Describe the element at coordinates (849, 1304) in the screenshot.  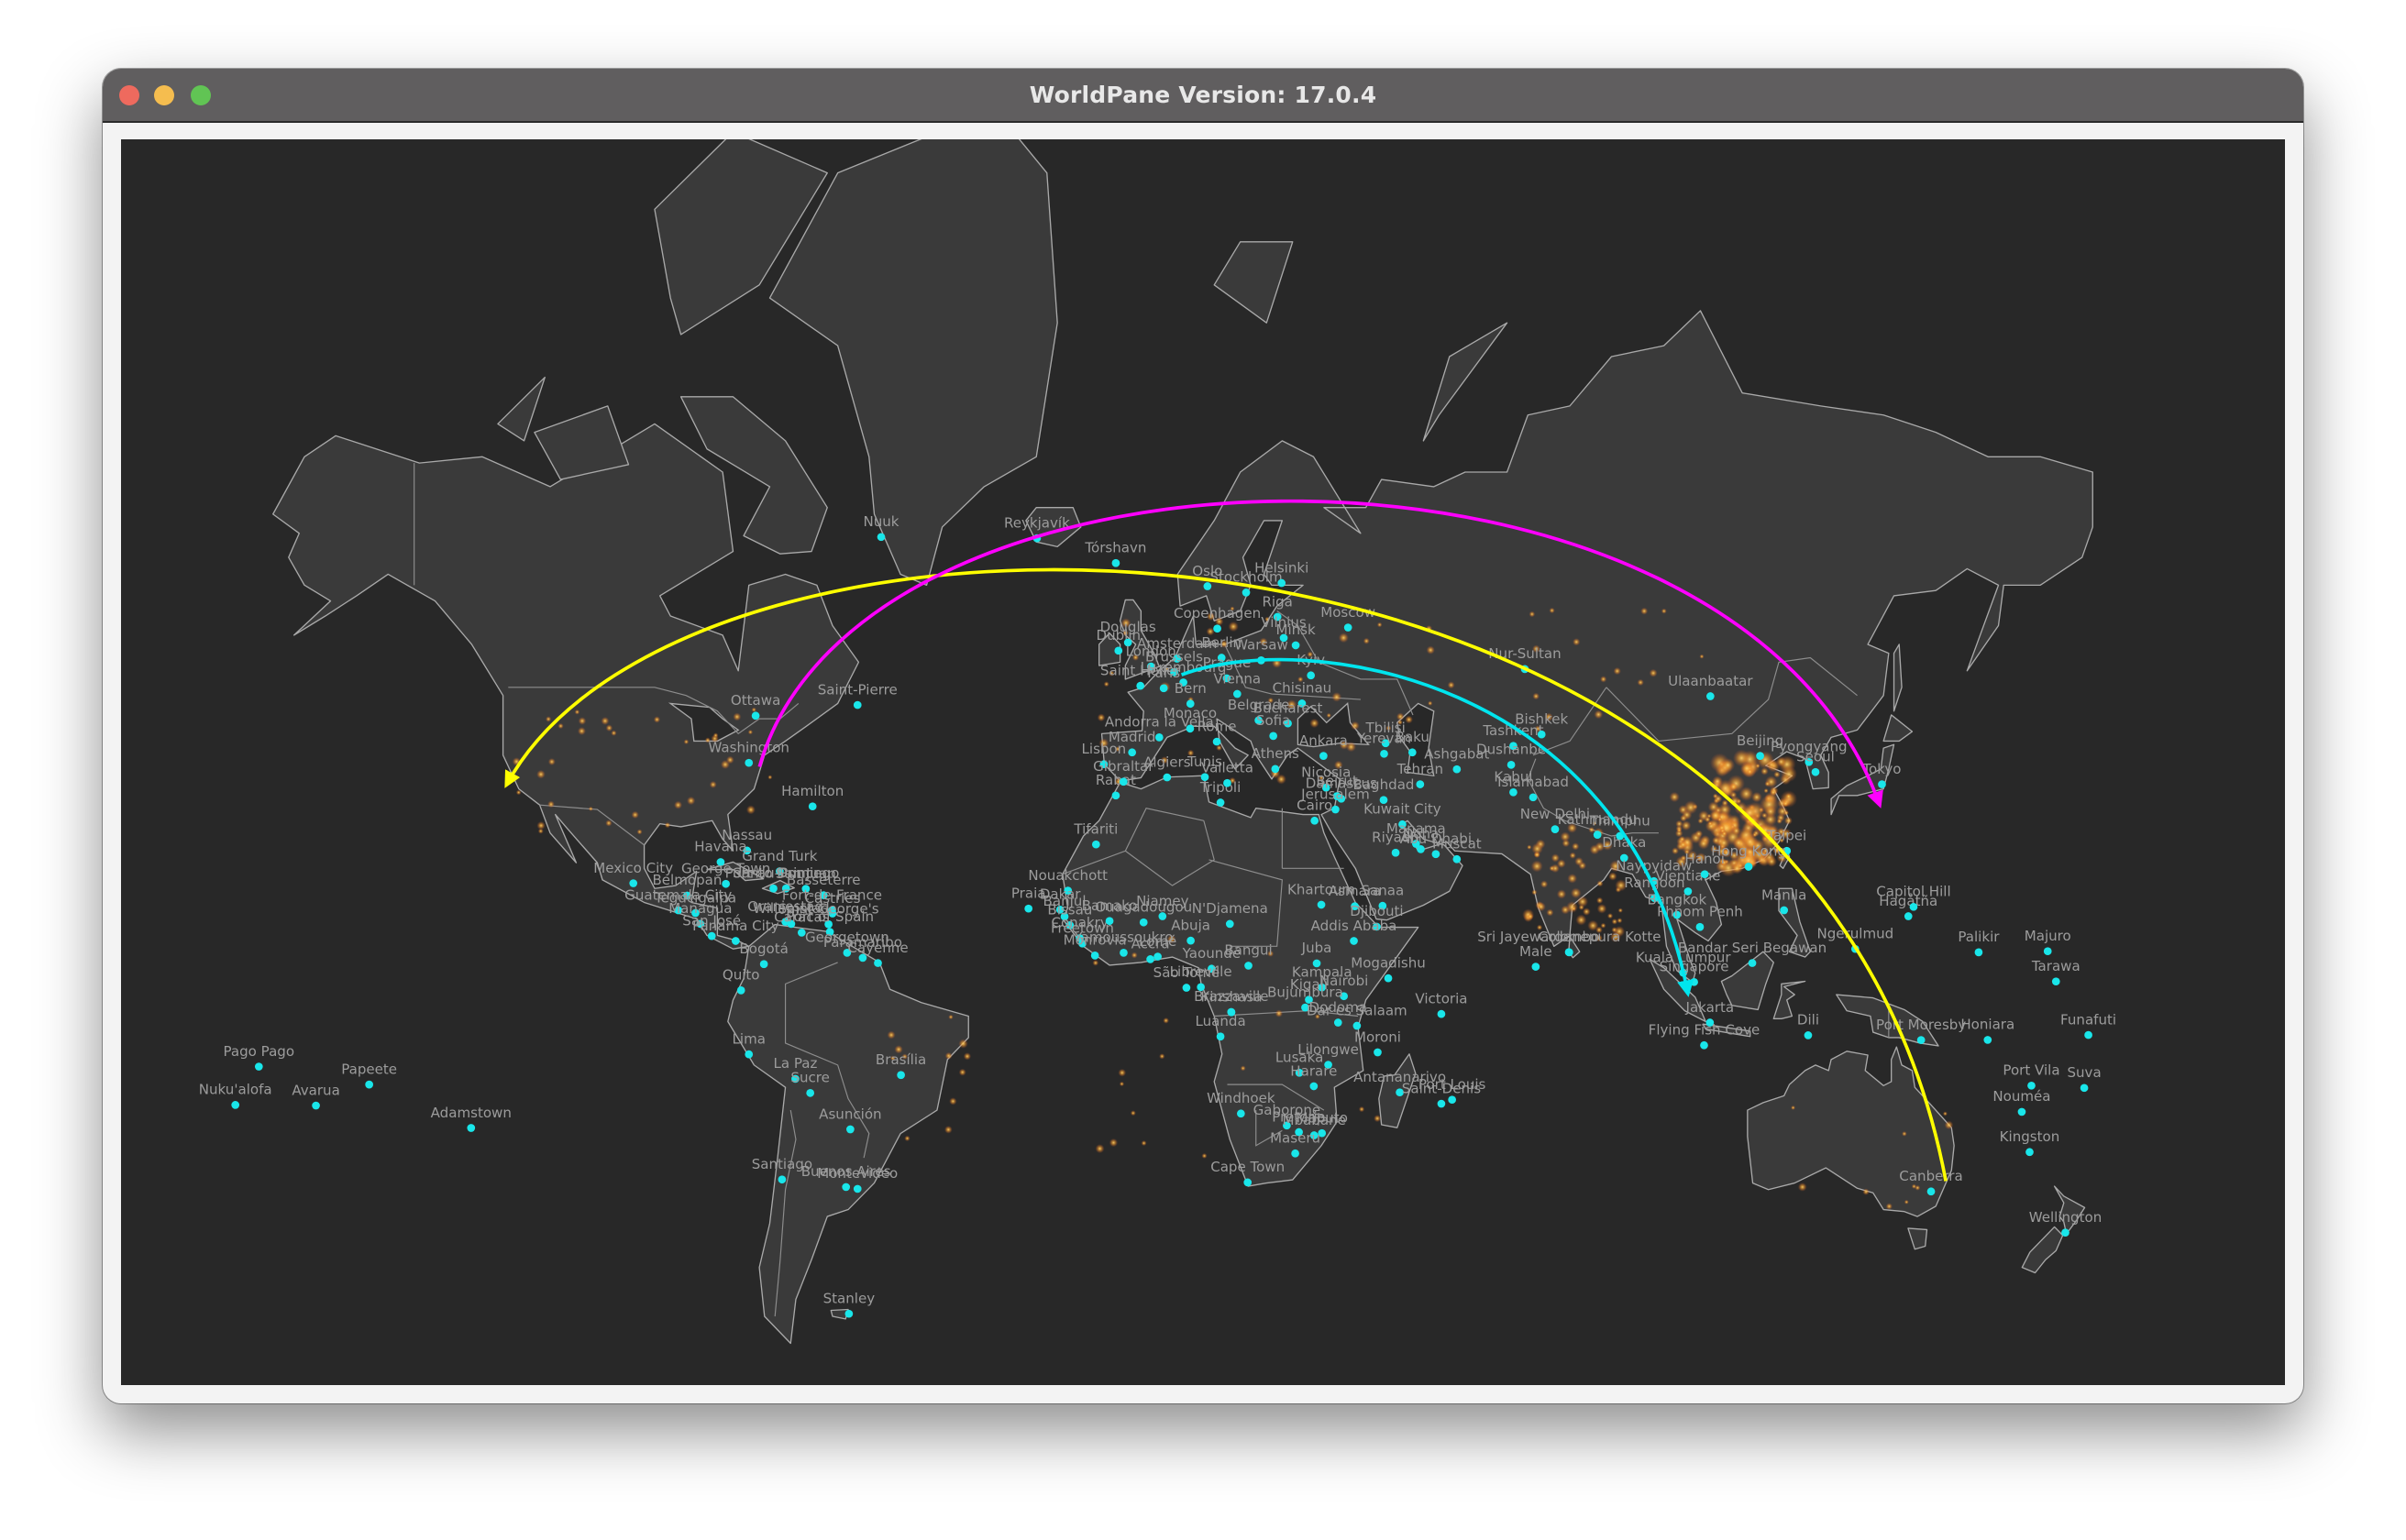
I see `city-marker: Stanley` at that location.